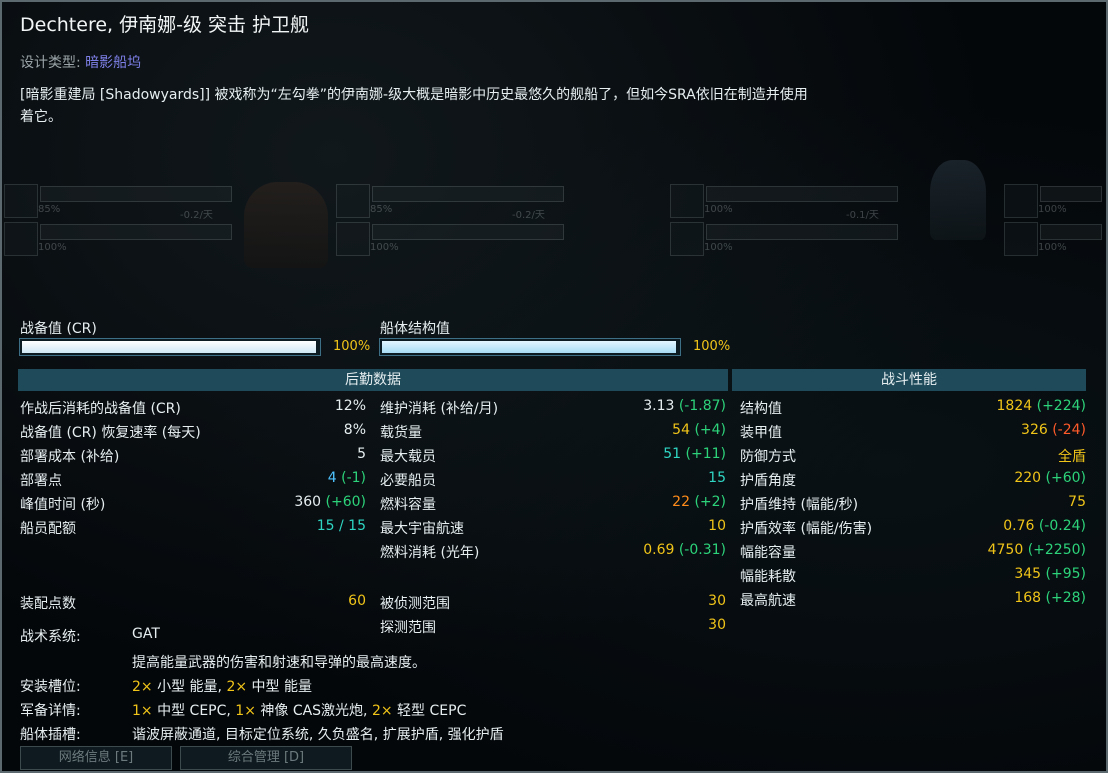 This screenshot has width=1108, height=773. I want to click on armament-value: 1× 中型 CEPC, 1× 神像 CAS激光炮, 2× 轻型 CEPC, so click(299, 711).